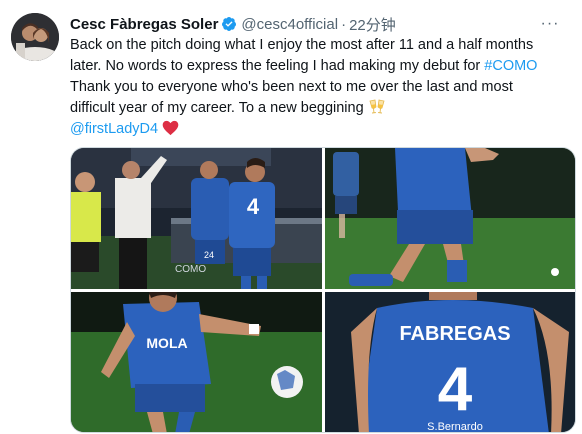 This screenshot has width=582, height=434. Describe the element at coordinates (253, 206) in the screenshot. I see `jersey-number: 4` at that location.